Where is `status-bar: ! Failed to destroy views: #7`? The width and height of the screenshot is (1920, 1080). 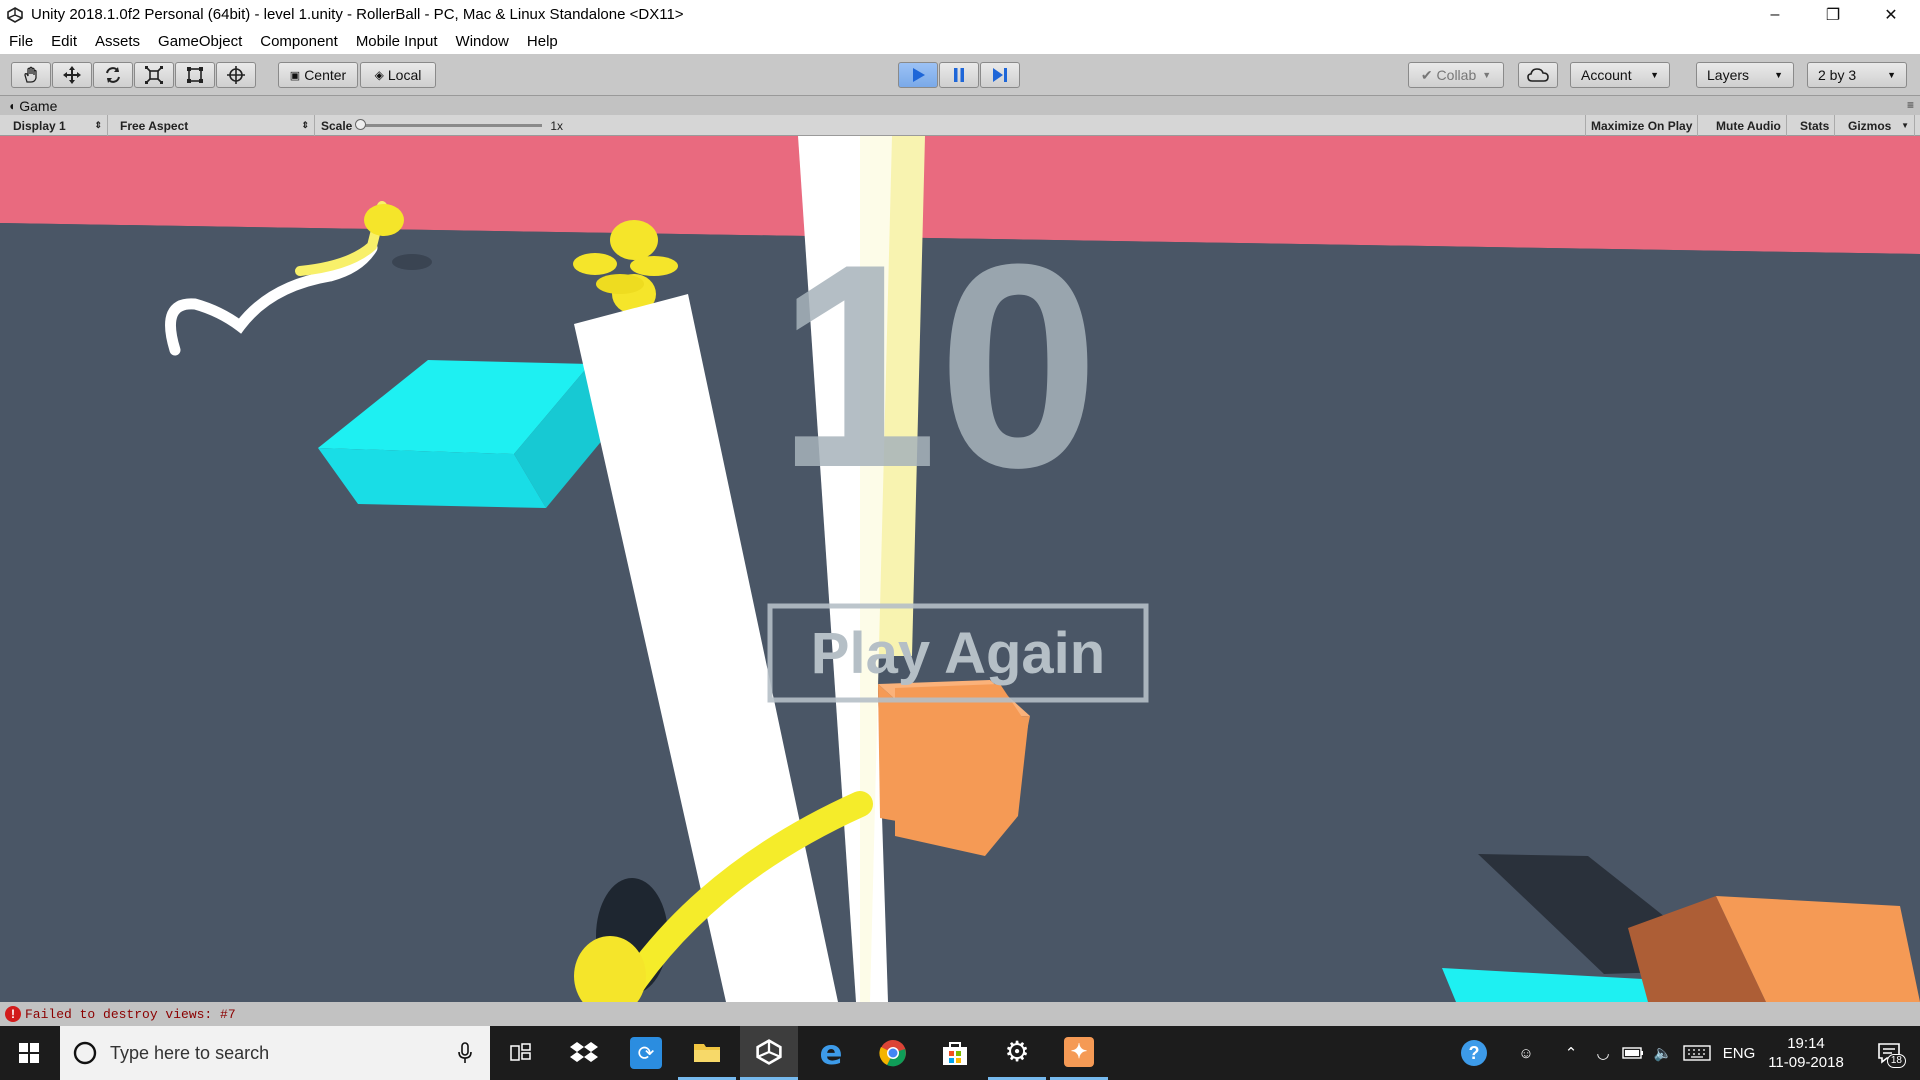 status-bar: ! Failed to destroy views: #7 is located at coordinates (960, 1014).